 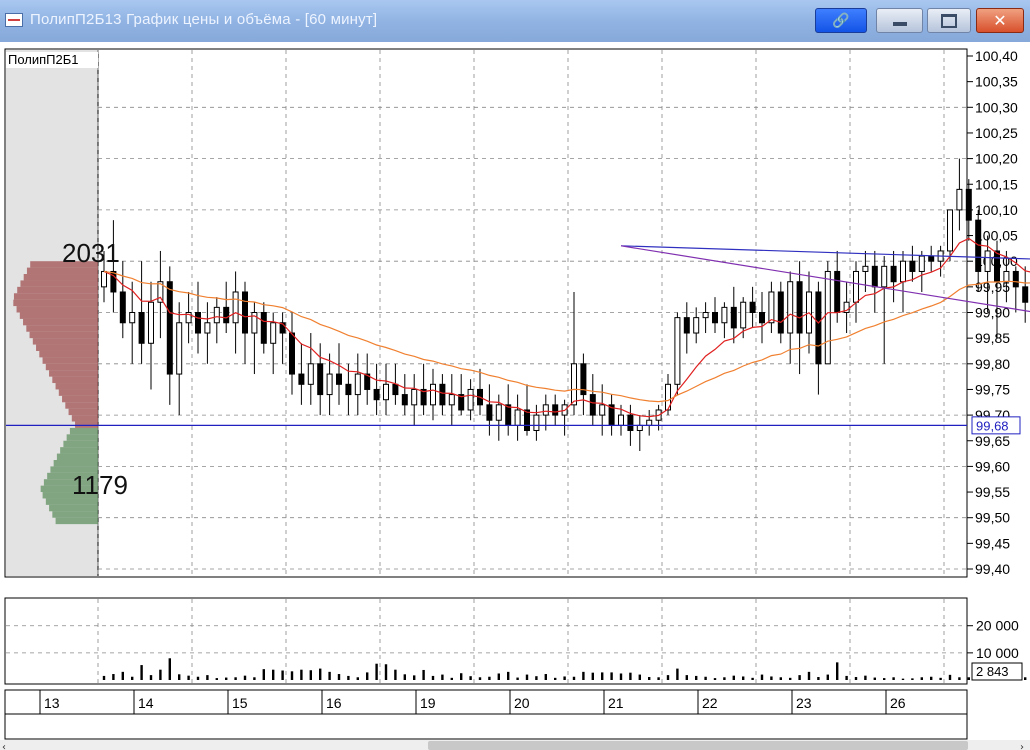 What do you see at coordinates (993, 639) in the screenshot?
I see `volume-axis: 20 000 10 000` at bounding box center [993, 639].